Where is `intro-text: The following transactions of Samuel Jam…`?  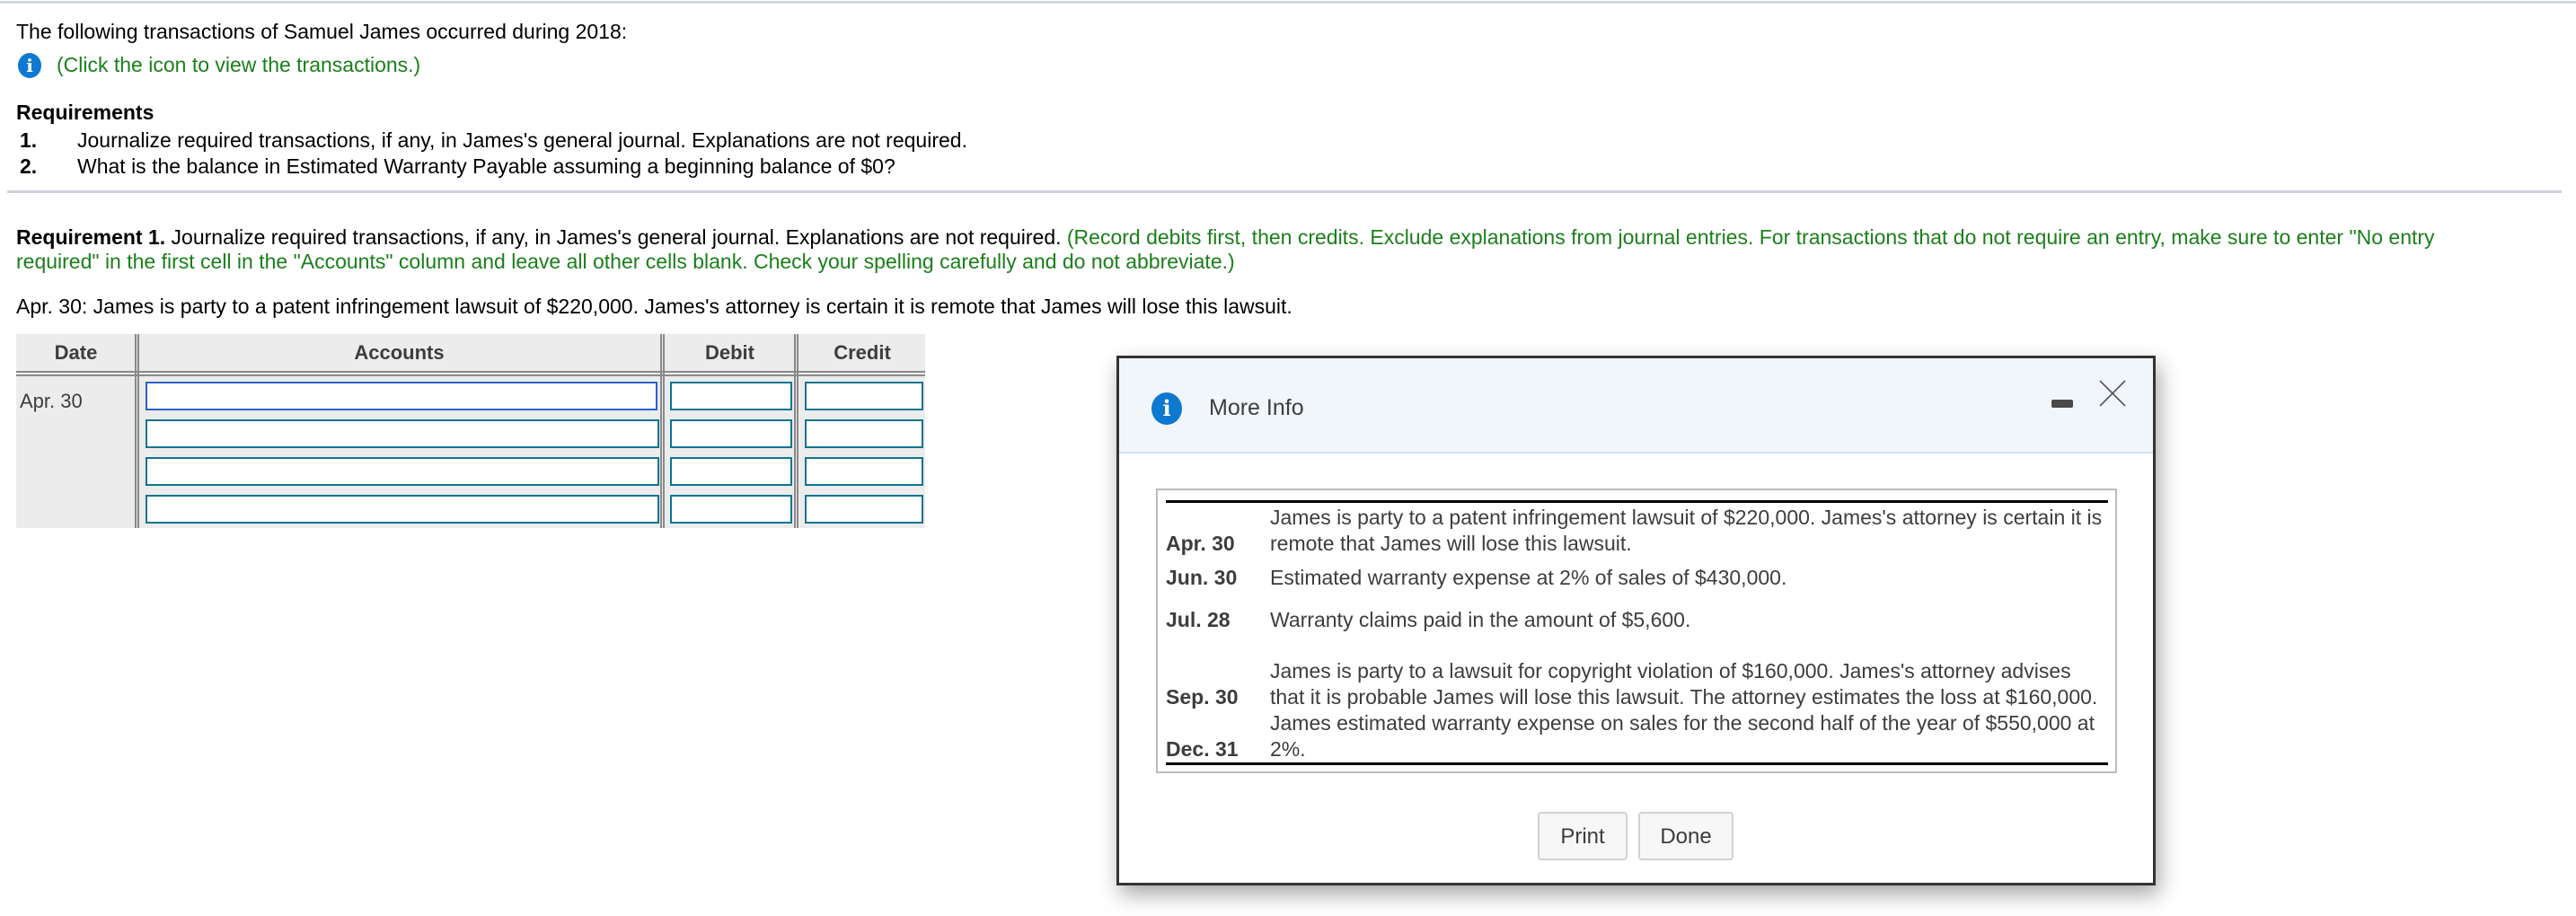
intro-text: The following transactions of Samuel Jam… is located at coordinates (322, 32).